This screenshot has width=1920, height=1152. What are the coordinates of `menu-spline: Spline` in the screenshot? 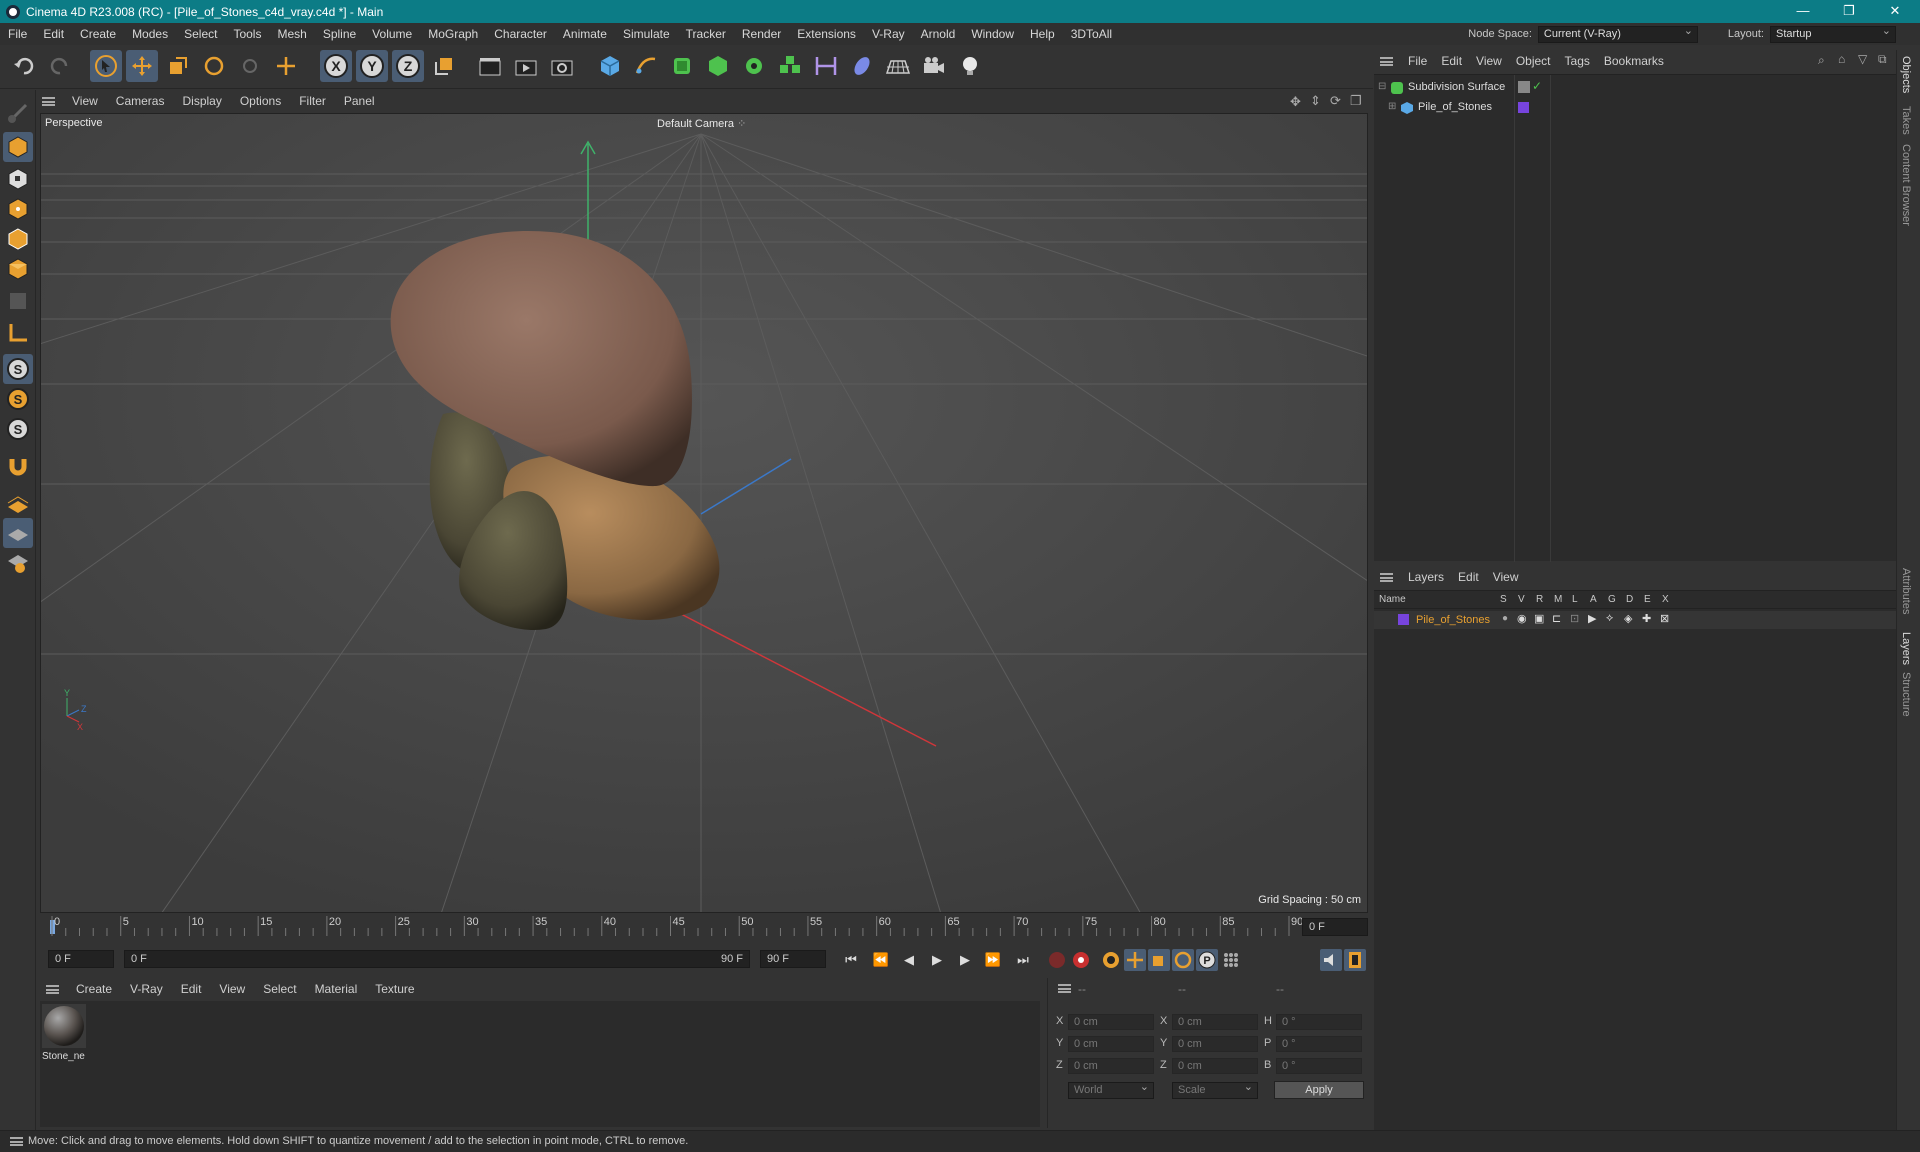 It's located at (339, 34).